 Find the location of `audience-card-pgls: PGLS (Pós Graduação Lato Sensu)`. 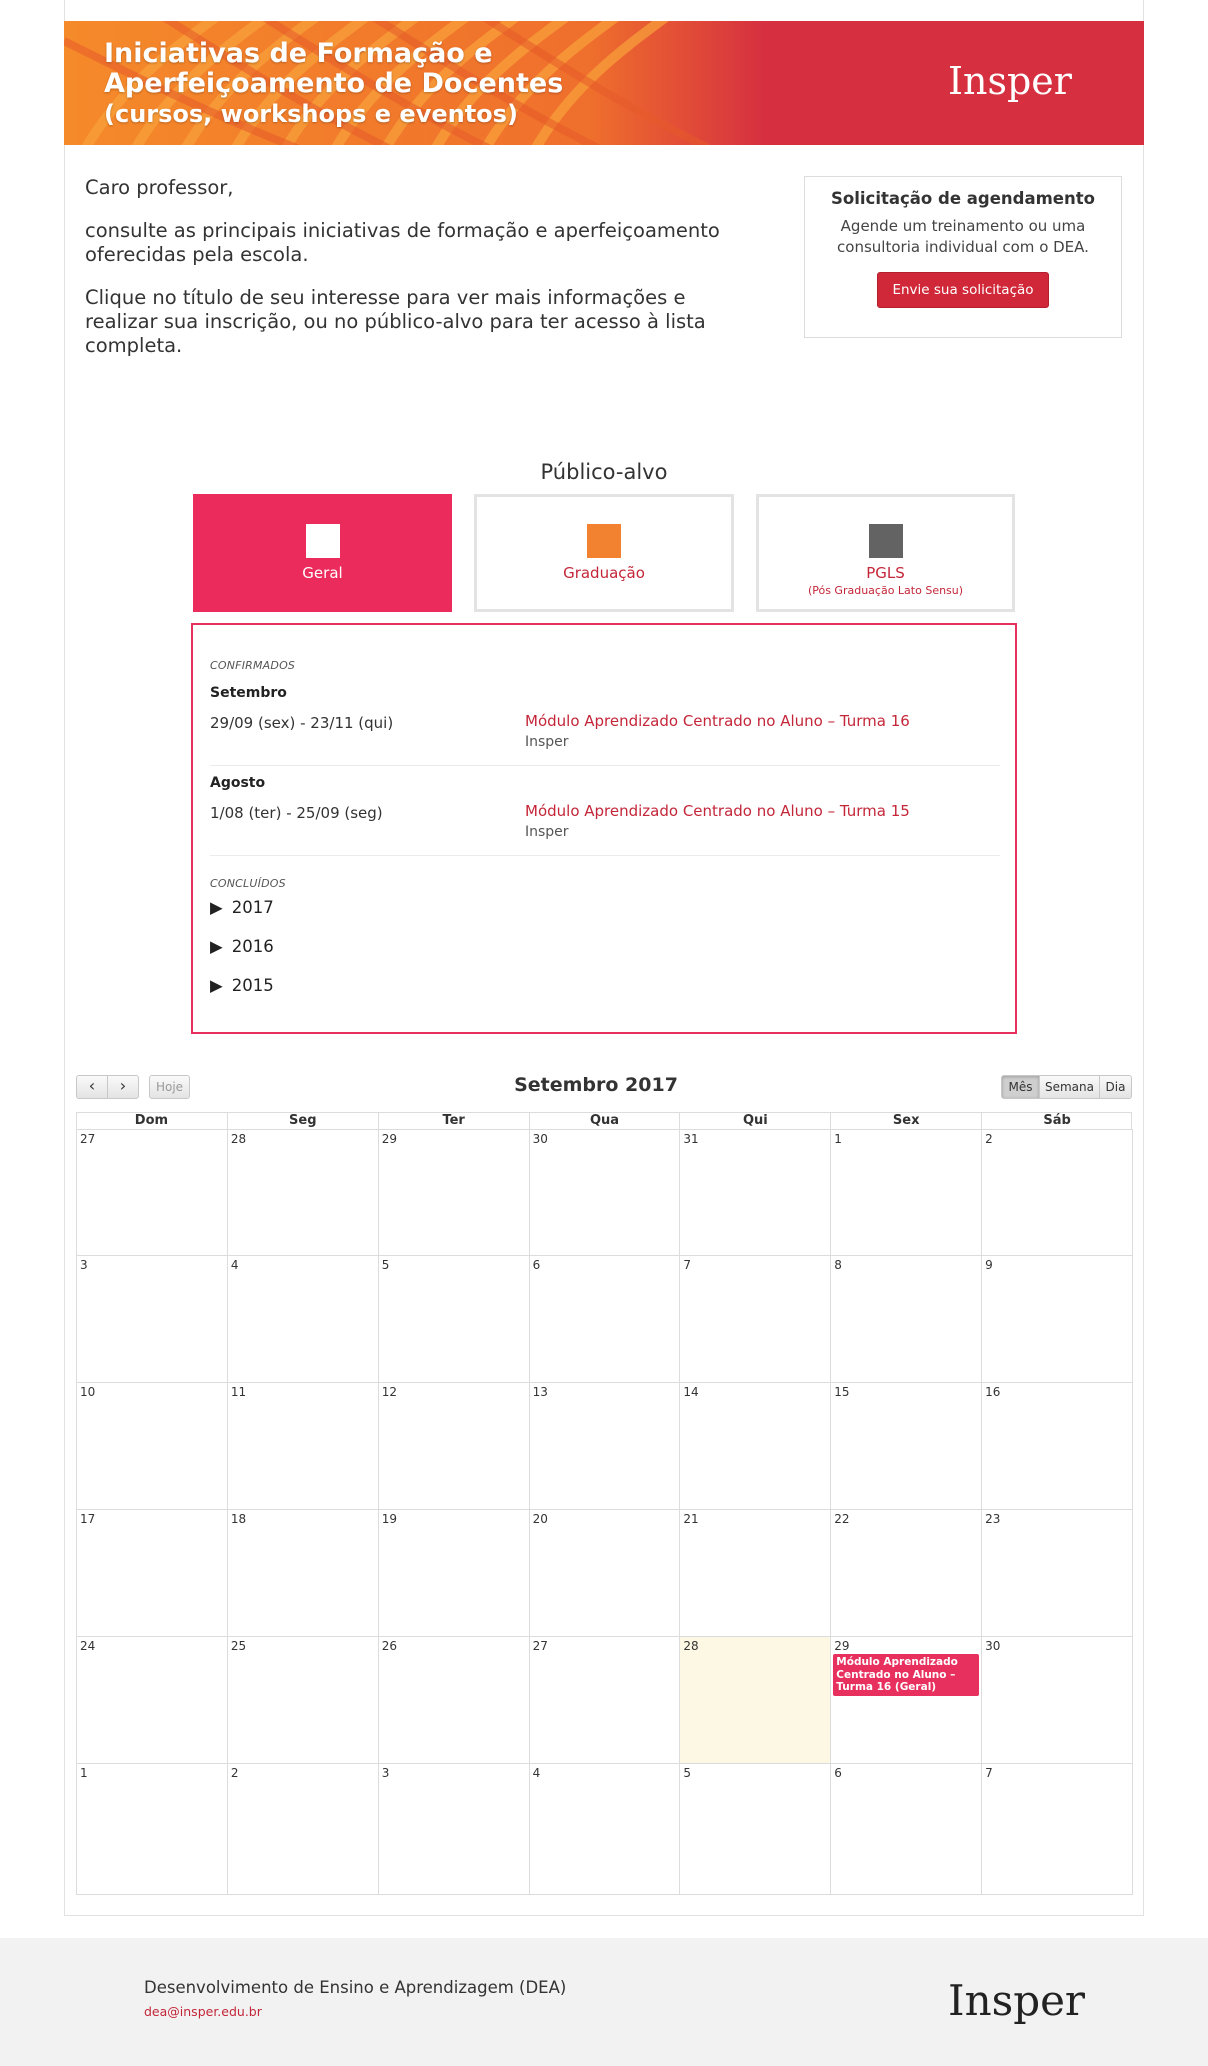

audience-card-pgls: PGLS (Pós Graduação Lato Sensu) is located at coordinates (885, 553).